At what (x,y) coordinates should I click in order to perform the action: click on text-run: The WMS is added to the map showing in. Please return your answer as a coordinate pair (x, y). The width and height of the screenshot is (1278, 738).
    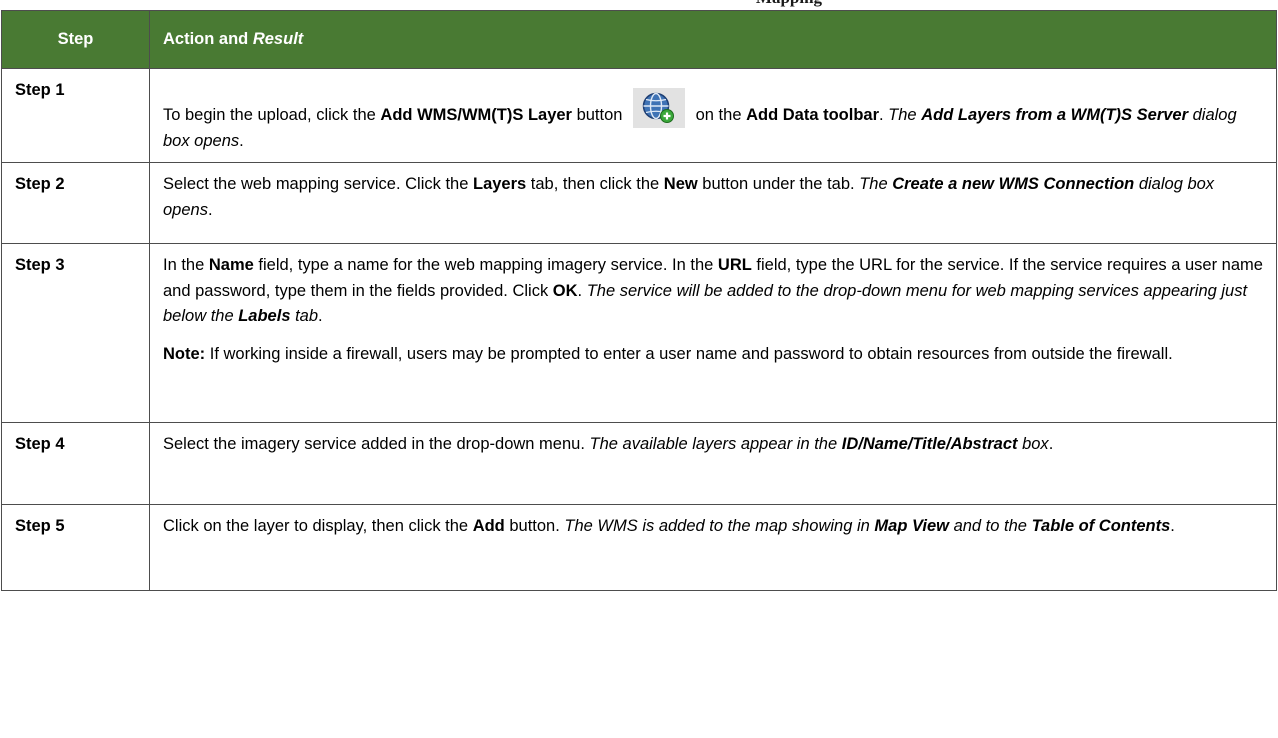
    Looking at the image, I should click on (719, 526).